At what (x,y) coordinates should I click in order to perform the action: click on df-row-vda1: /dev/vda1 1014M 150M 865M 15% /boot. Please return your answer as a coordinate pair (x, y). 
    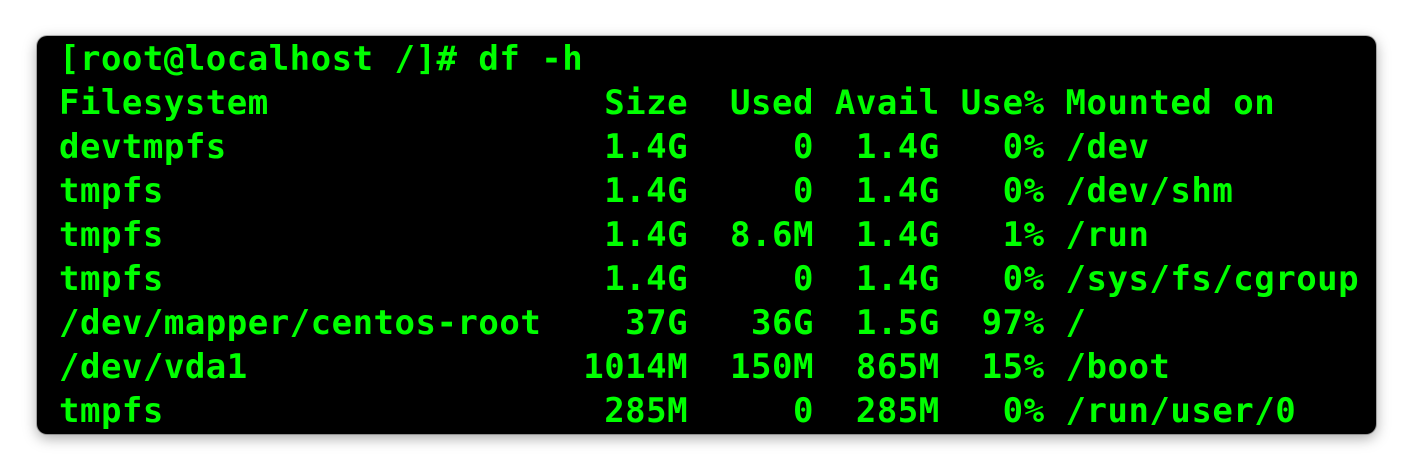
    Looking at the image, I should click on (615, 367).